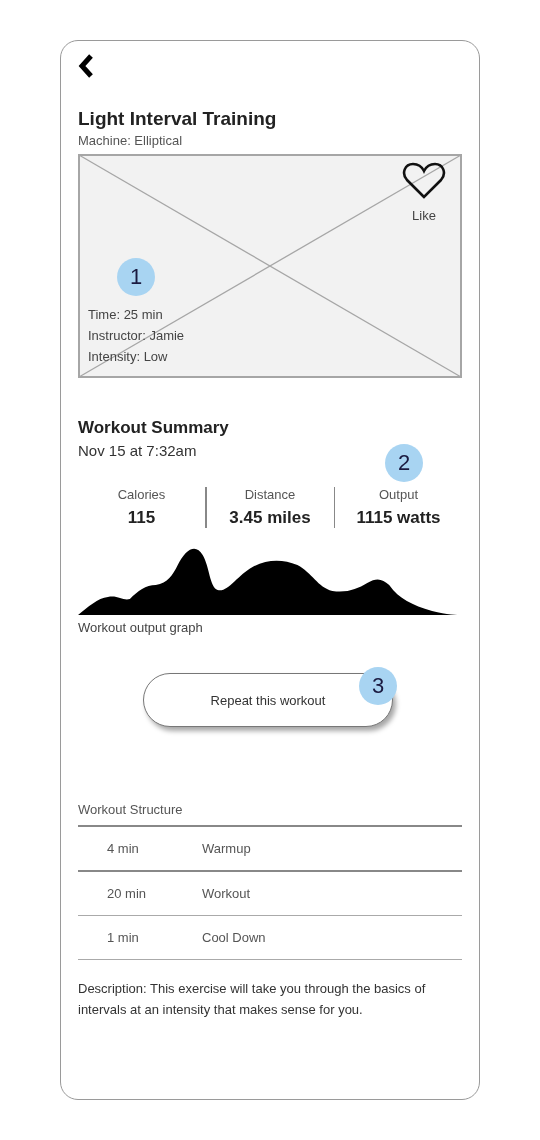  Describe the element at coordinates (154, 428) in the screenshot. I see `section-title: Workout Summary` at that location.